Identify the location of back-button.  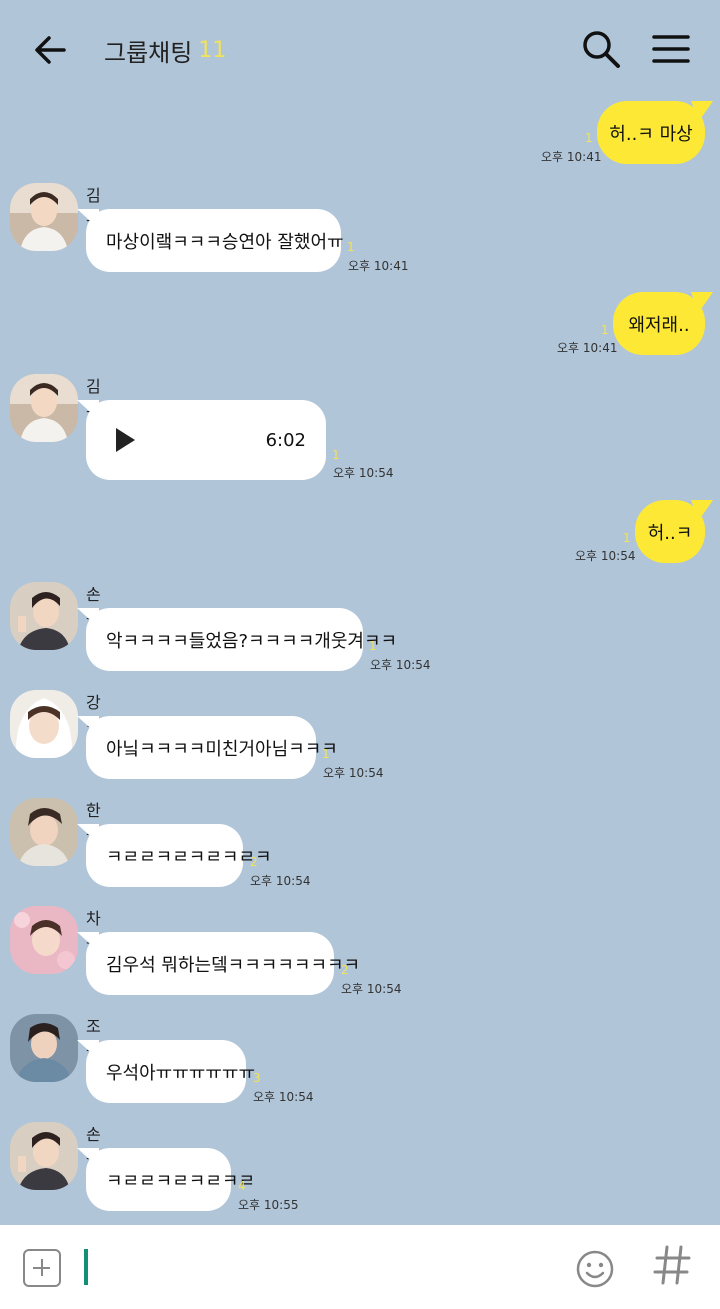
(50, 50).